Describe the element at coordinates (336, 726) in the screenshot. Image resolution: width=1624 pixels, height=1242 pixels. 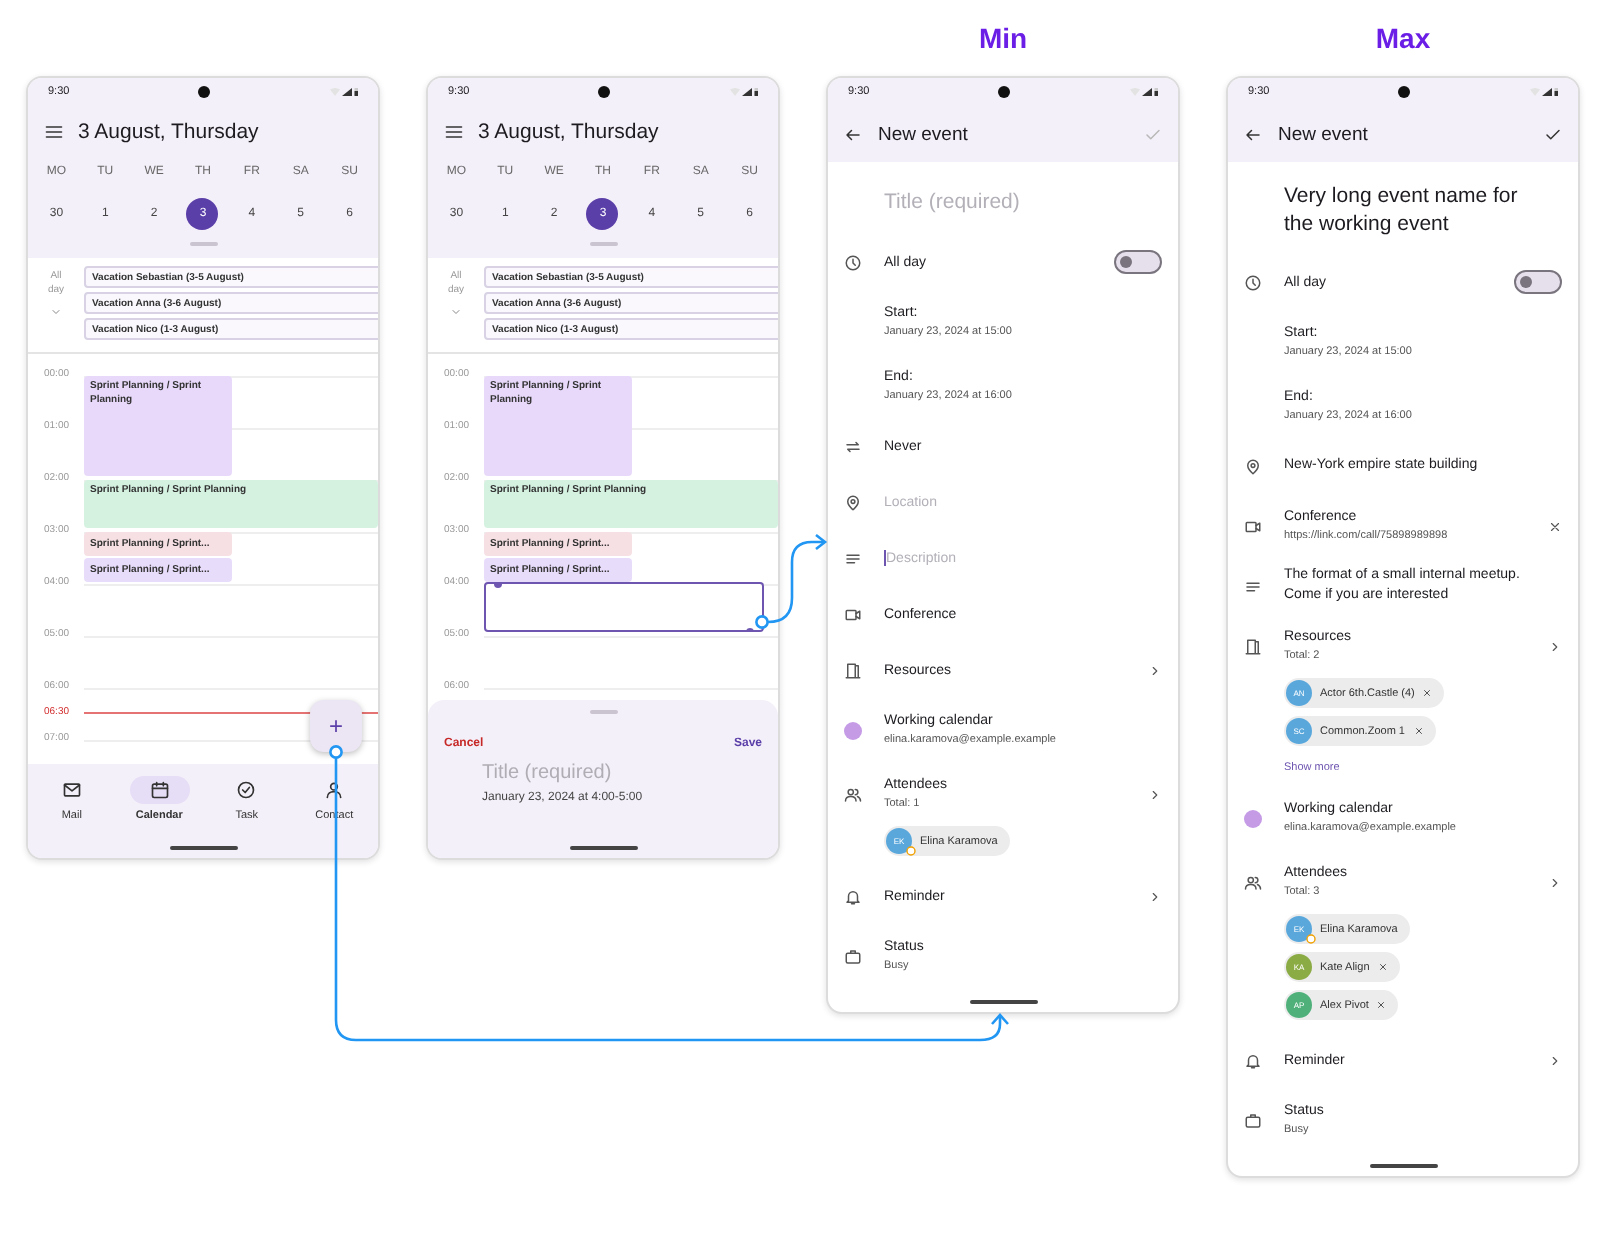
I see `add-button: +` at that location.